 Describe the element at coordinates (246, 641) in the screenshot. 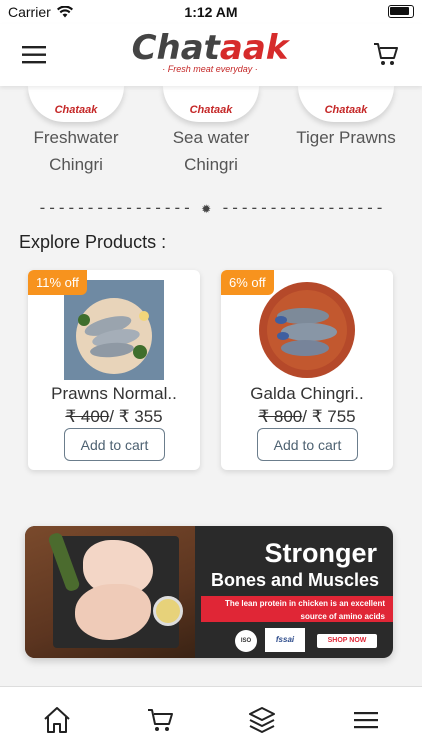

I see `iso-badge: ISO` at that location.